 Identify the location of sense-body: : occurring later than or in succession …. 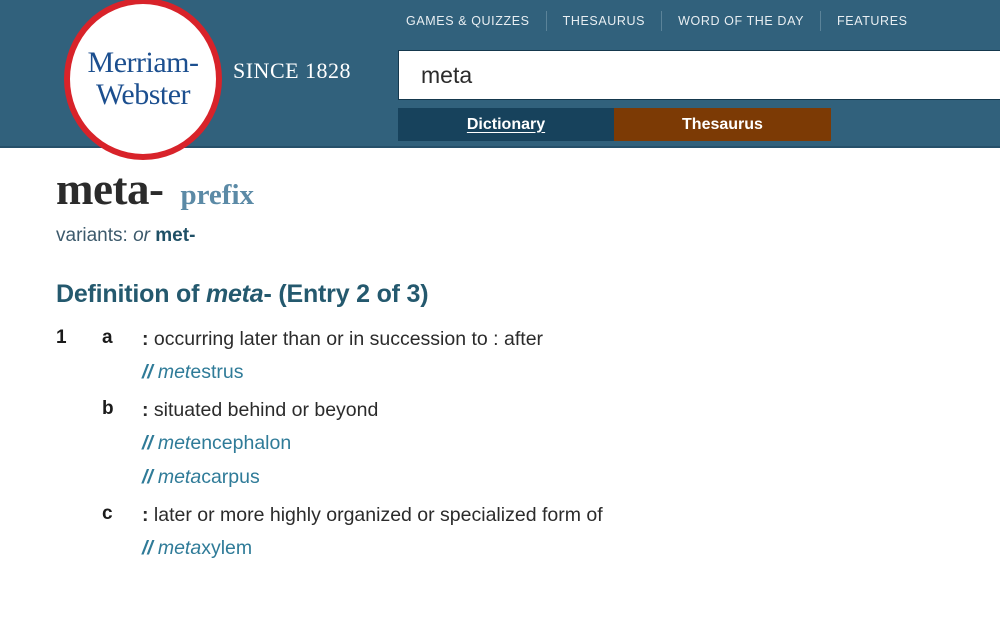
(528, 356).